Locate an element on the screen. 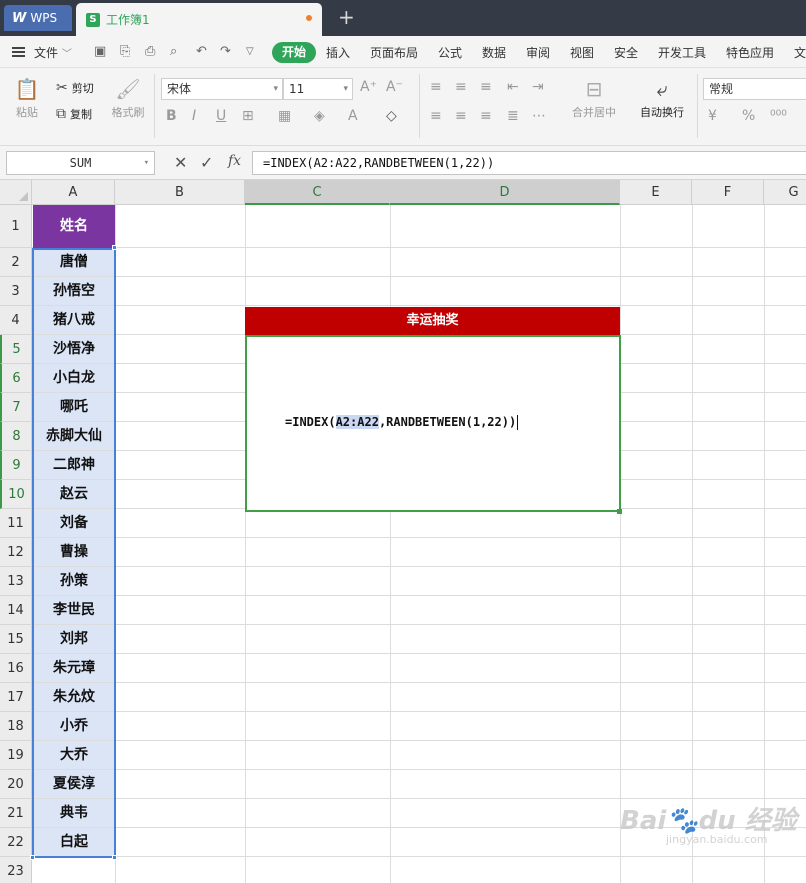  row-header-12: 12 is located at coordinates (16, 552).